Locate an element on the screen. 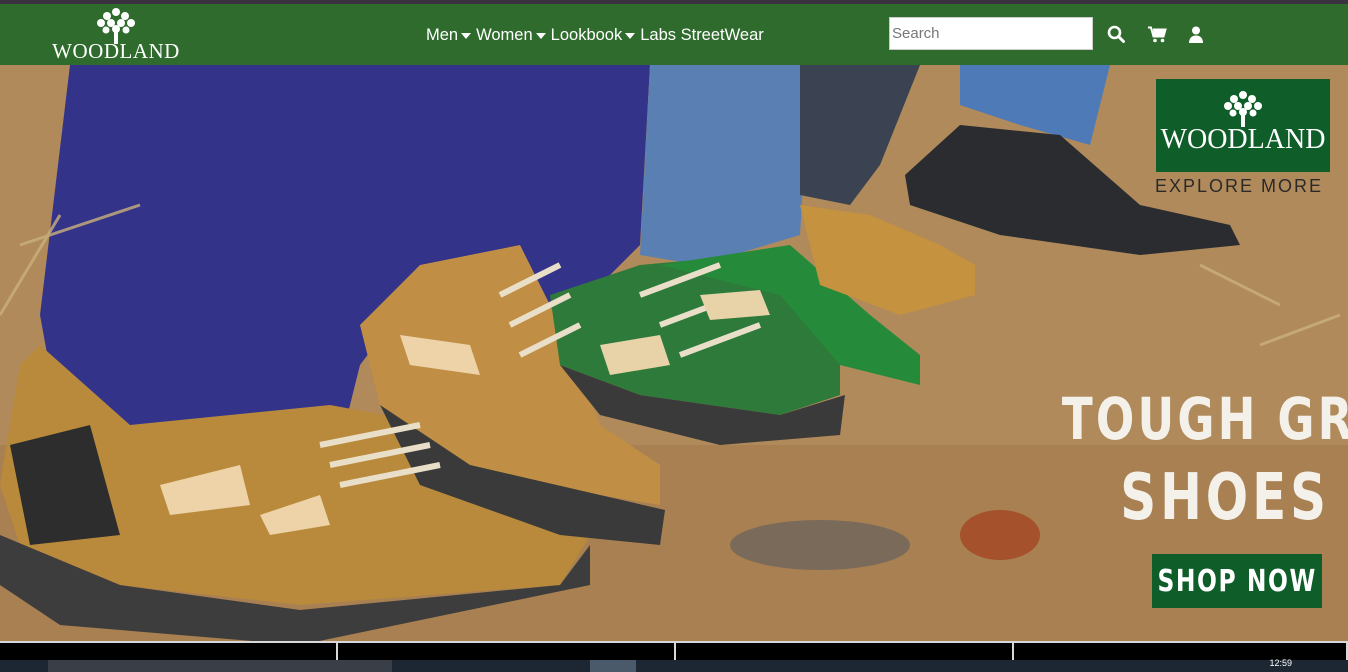  taskbar-clock: 12:59 is located at coordinates (1280, 663).